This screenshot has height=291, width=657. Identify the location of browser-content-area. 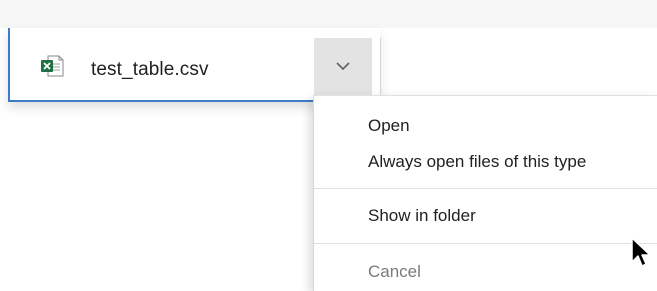
(328, 14).